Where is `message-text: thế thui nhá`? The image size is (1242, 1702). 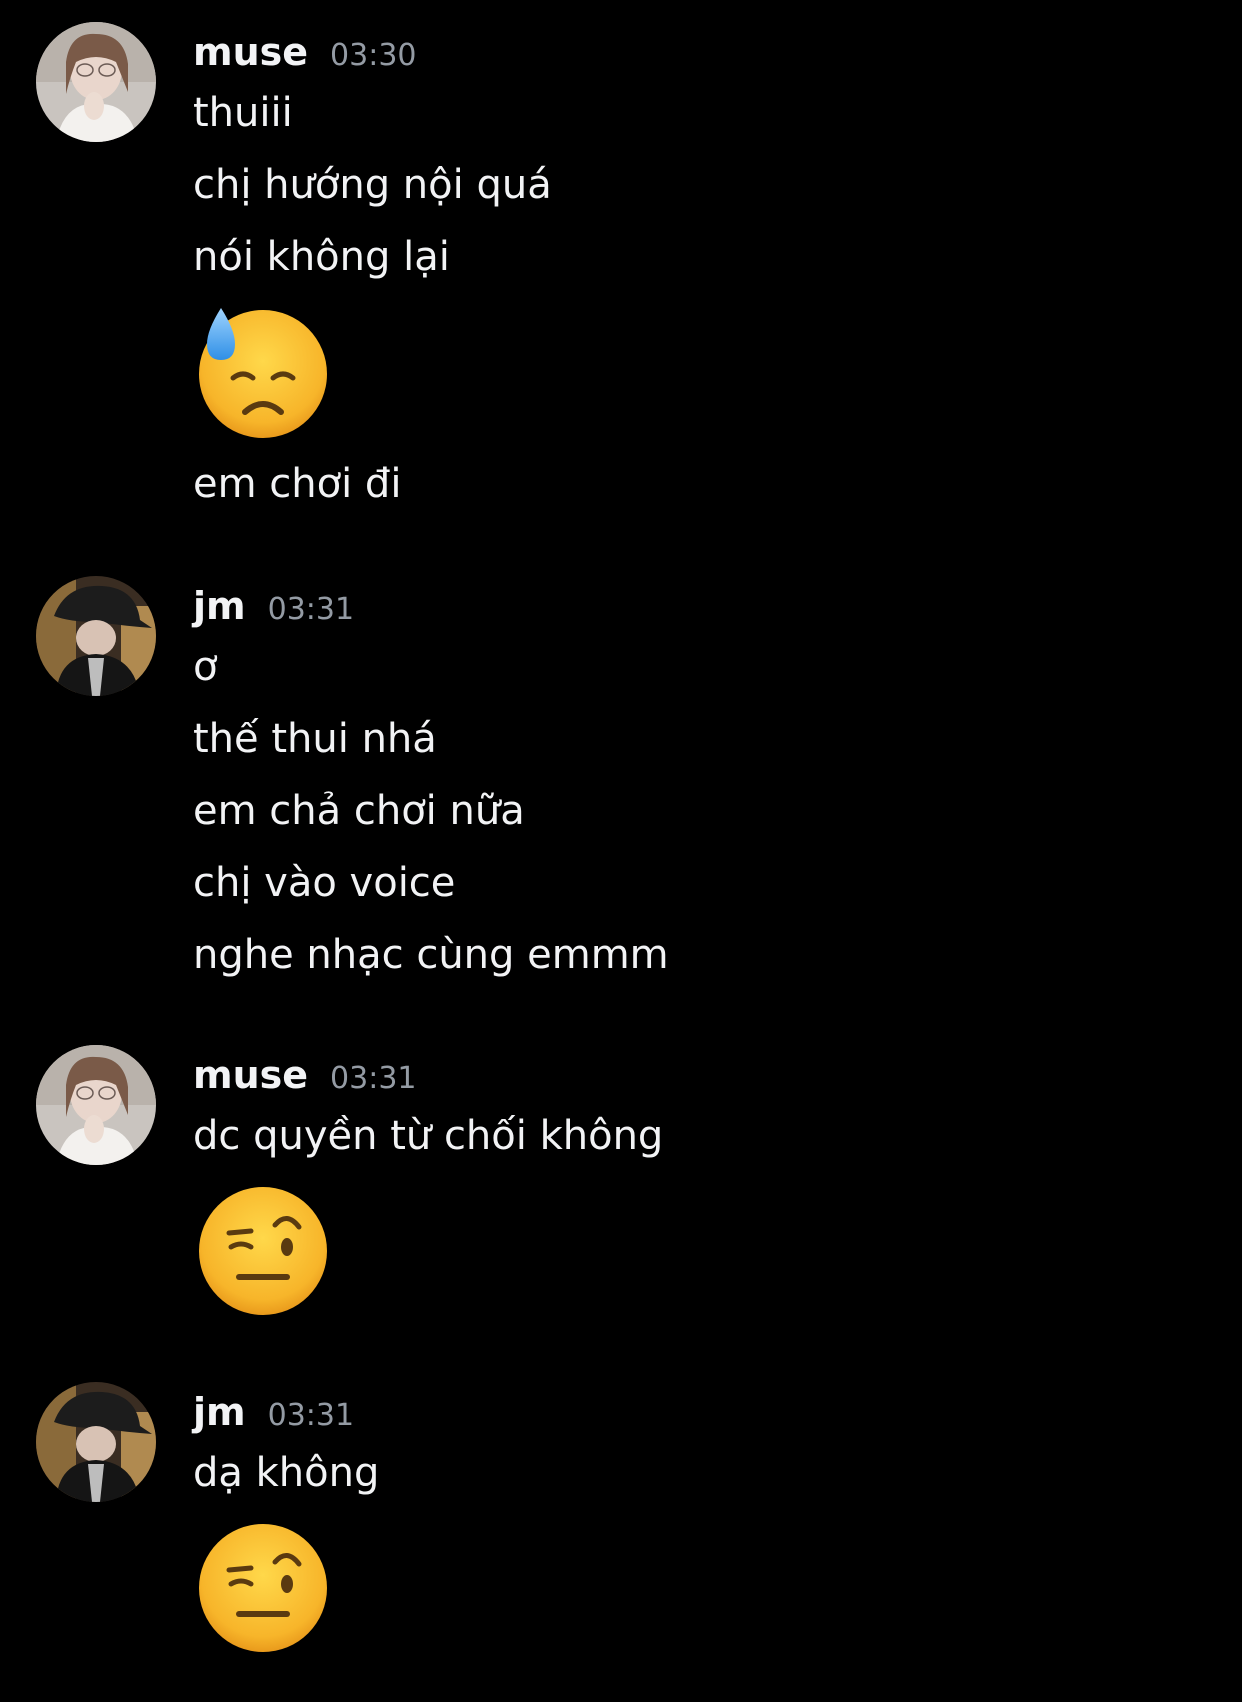
message-text: thế thui nhá is located at coordinates (315, 739).